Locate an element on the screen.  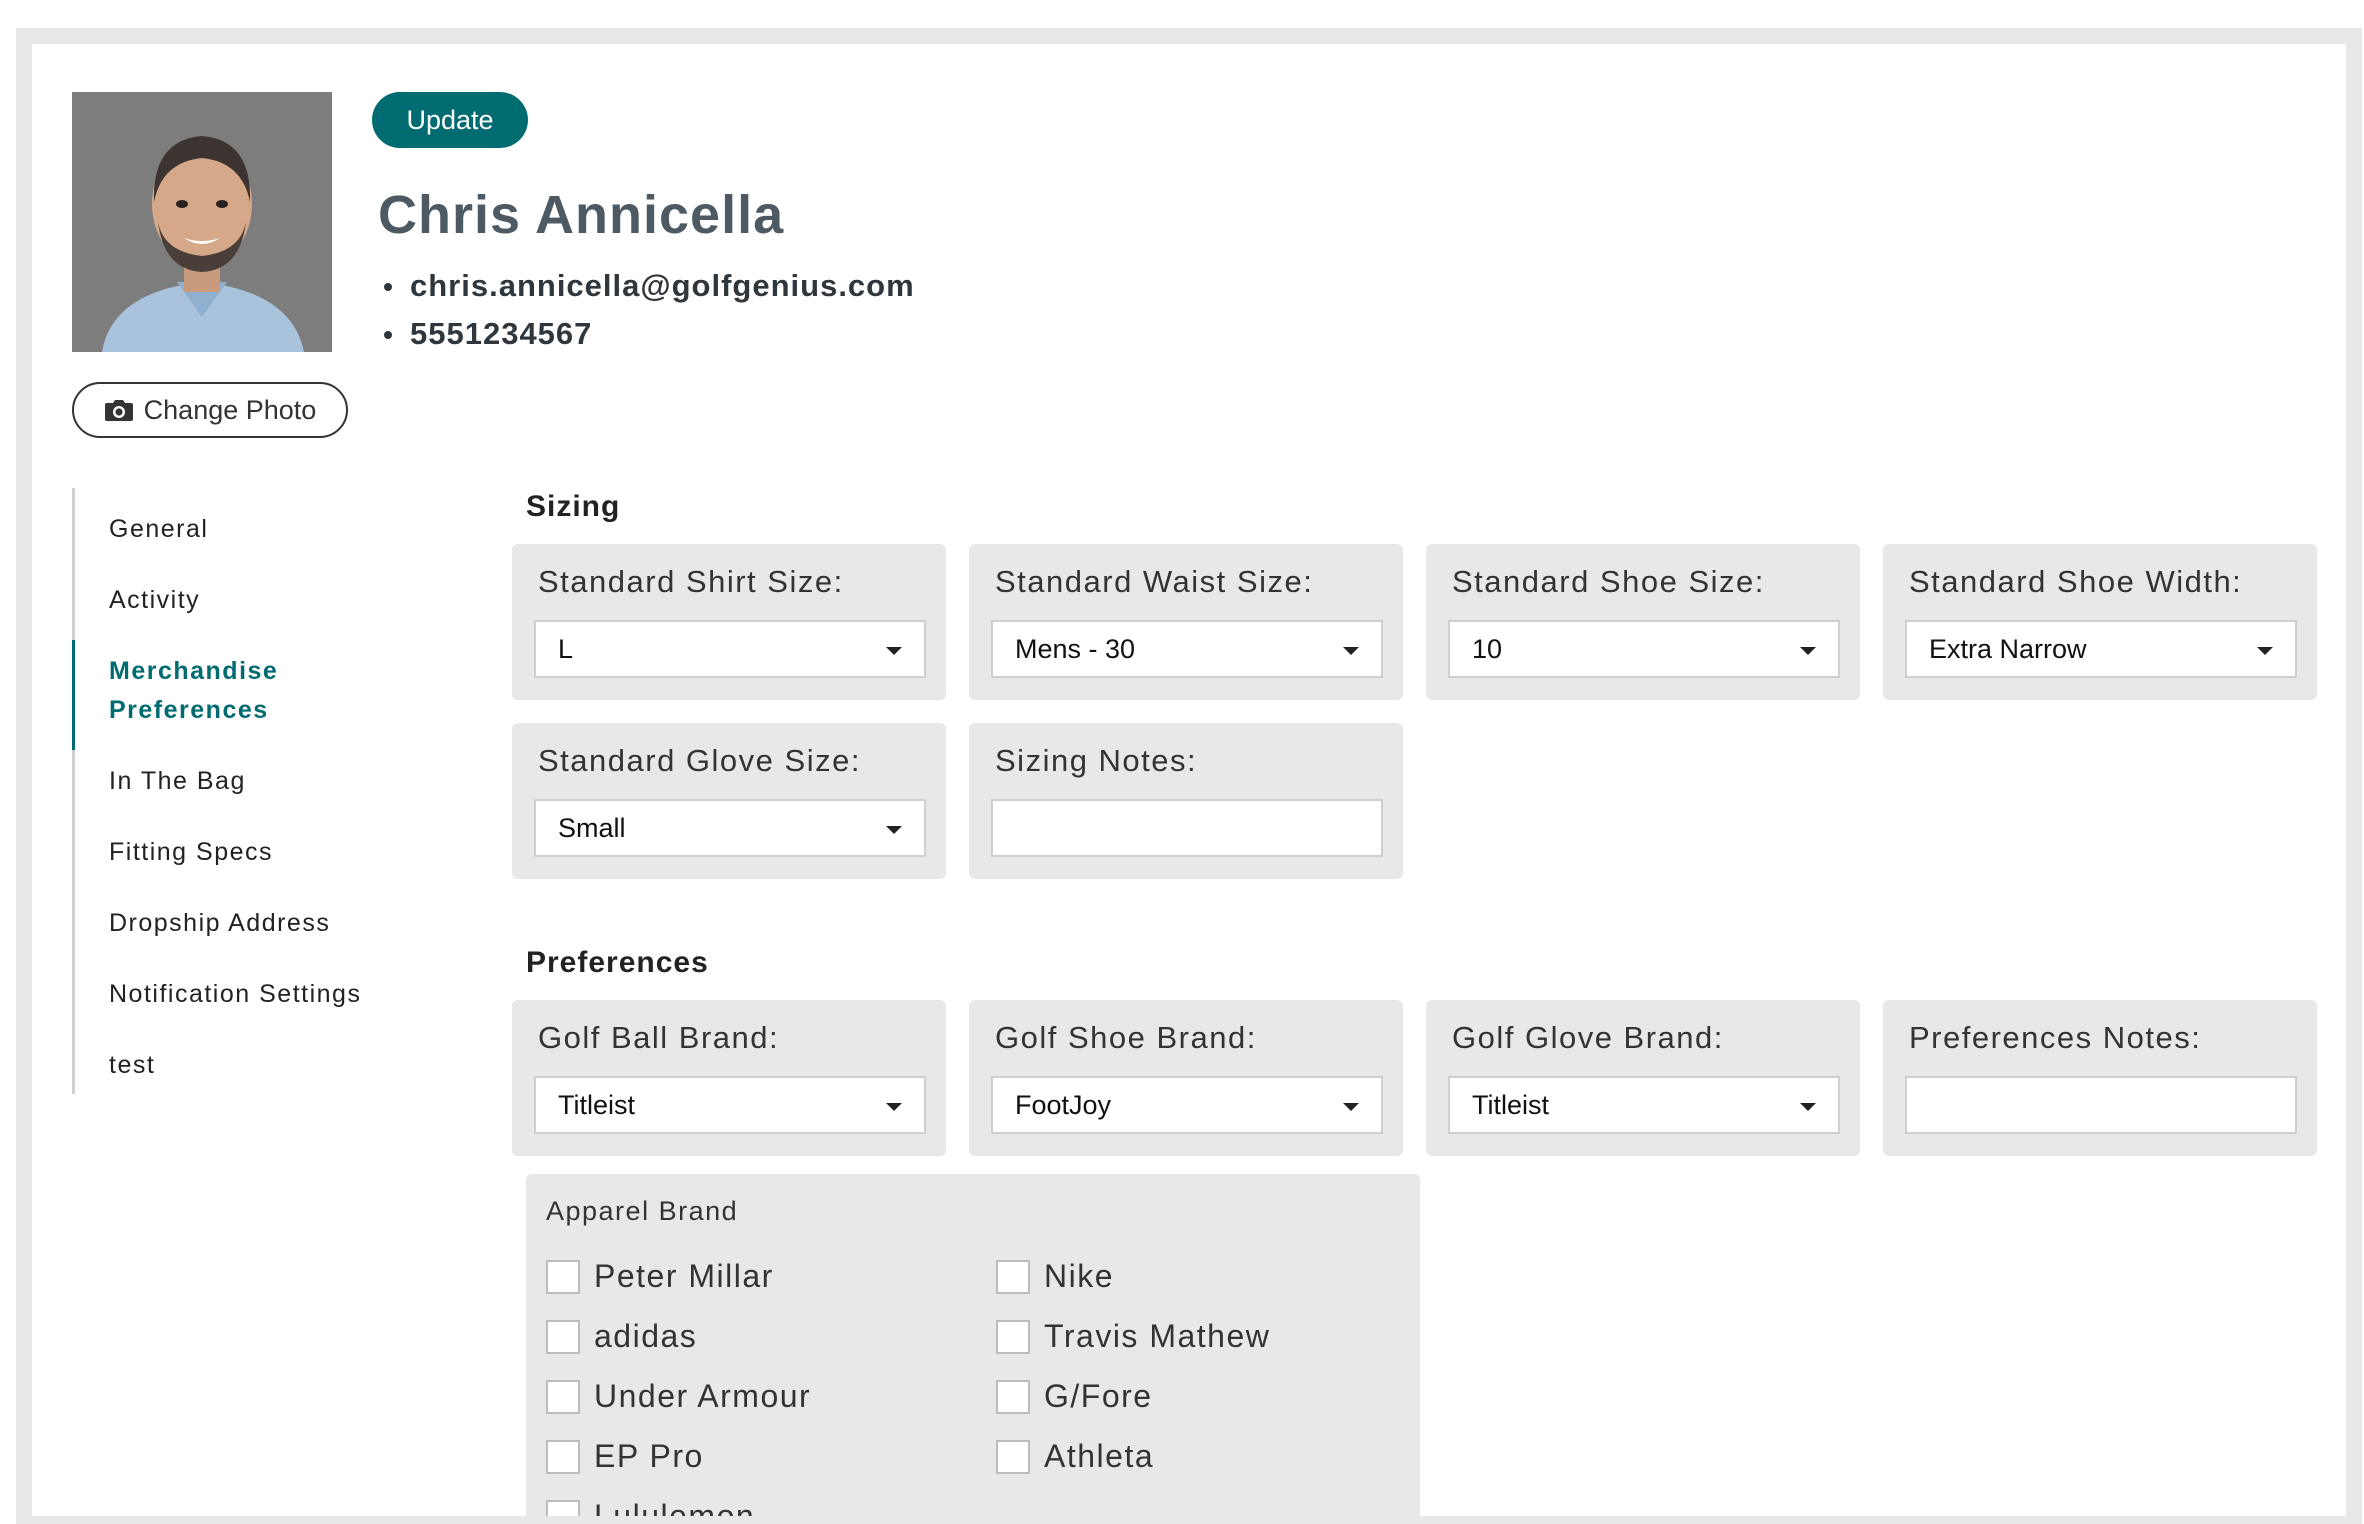
apparel-brand-title: Apparel Brand is located at coordinates (642, 1211).